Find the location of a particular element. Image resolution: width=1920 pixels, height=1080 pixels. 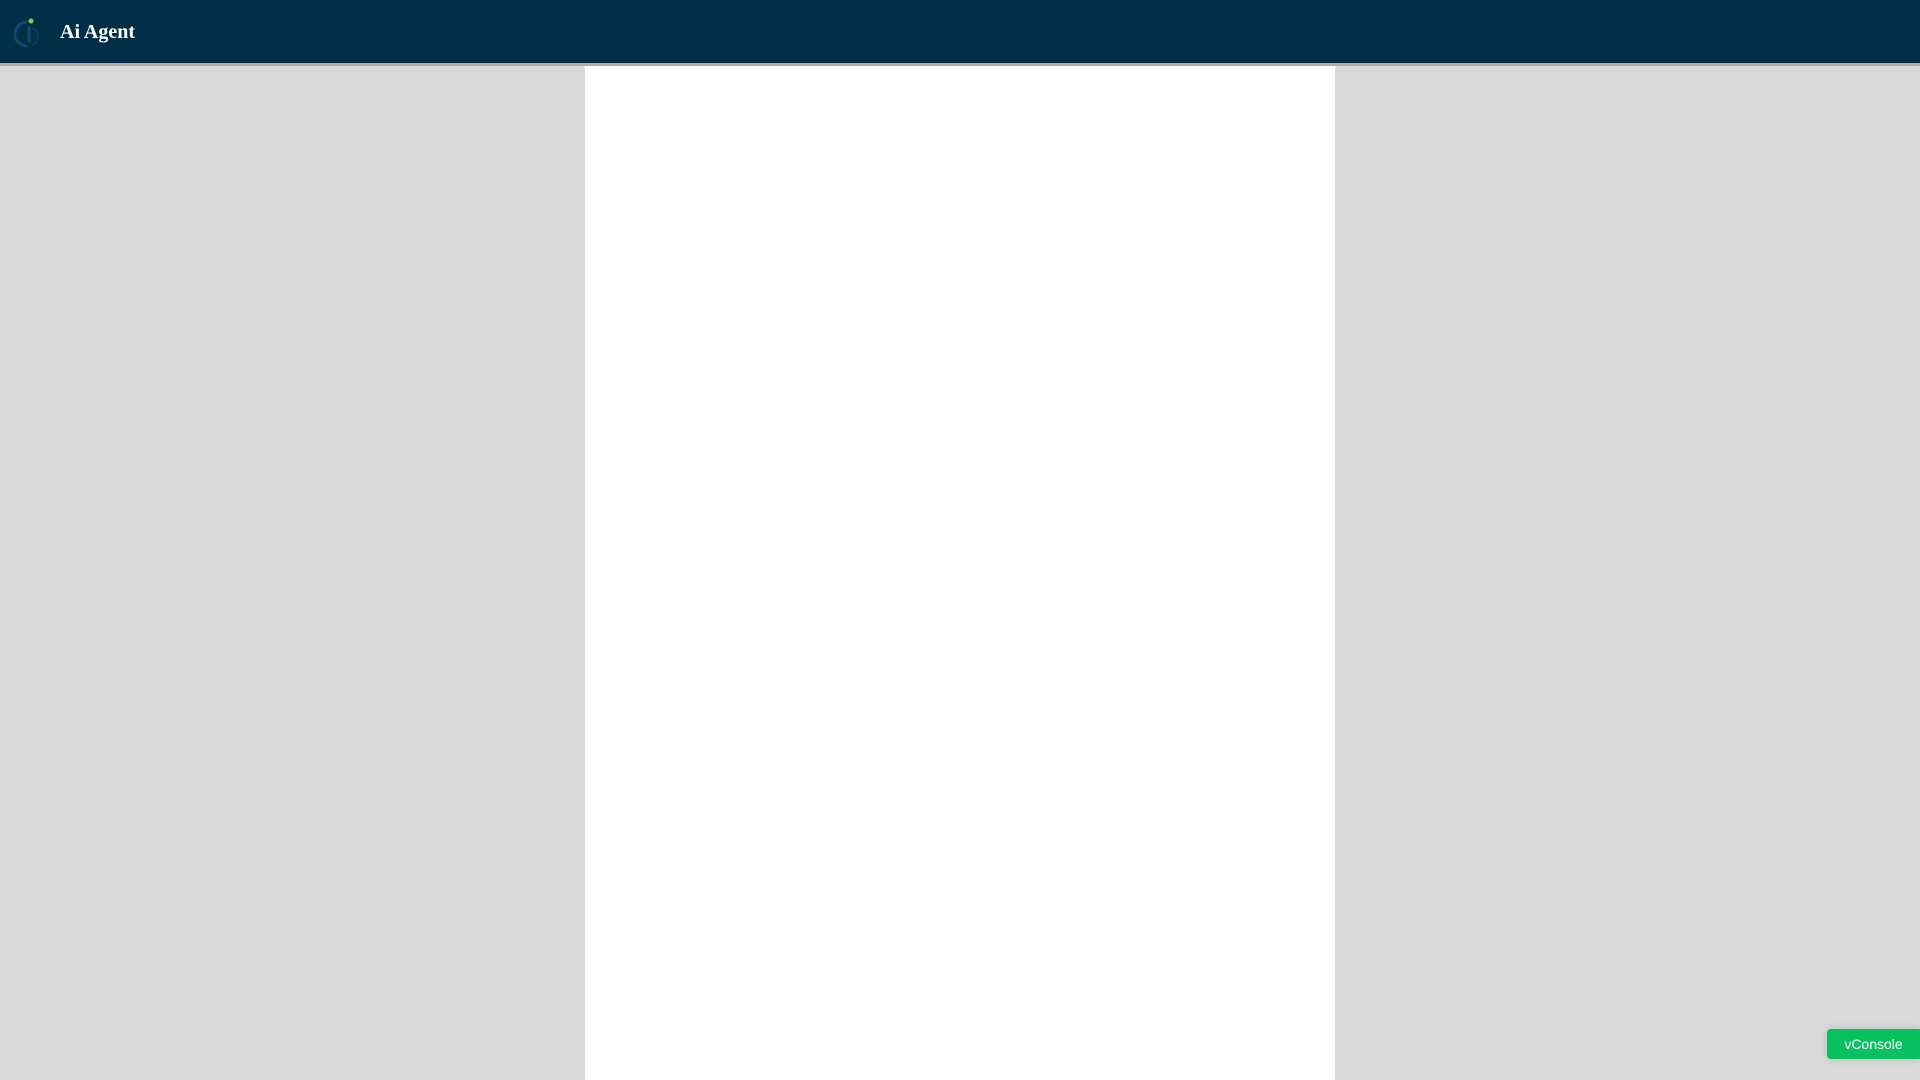

vconsole-button: vConsole is located at coordinates (1873, 1044).